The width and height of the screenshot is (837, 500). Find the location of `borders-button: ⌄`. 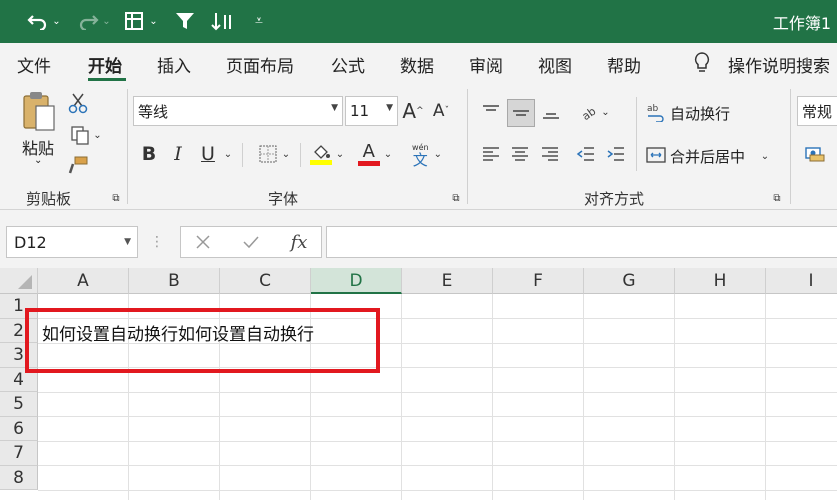

borders-button: ⌄ is located at coordinates (274, 154).